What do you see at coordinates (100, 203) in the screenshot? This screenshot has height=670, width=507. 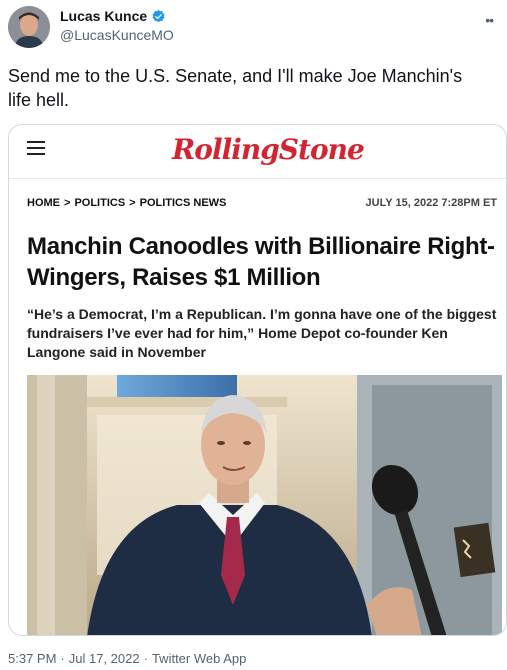 I see `breadcrumb-item-politics: POLITICS` at bounding box center [100, 203].